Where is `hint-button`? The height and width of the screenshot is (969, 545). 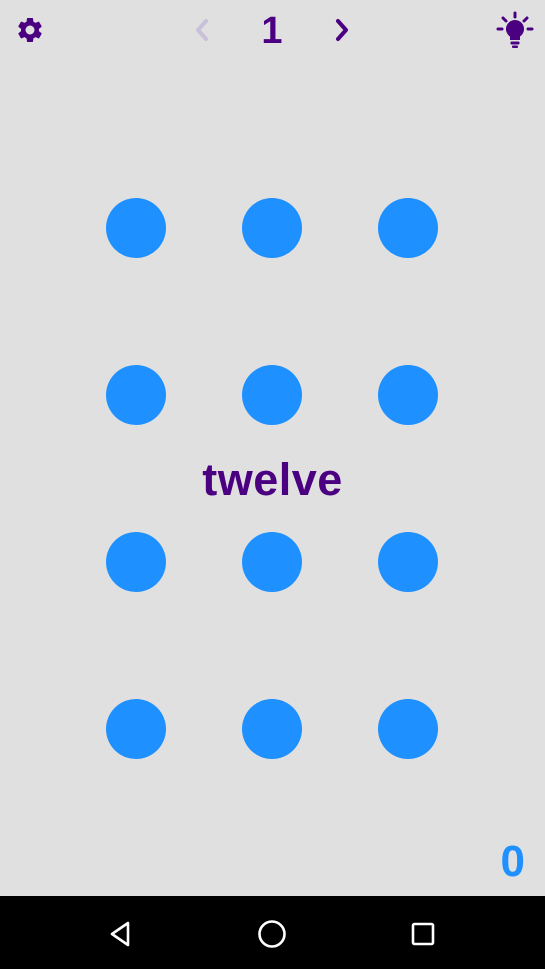 hint-button is located at coordinates (515, 30).